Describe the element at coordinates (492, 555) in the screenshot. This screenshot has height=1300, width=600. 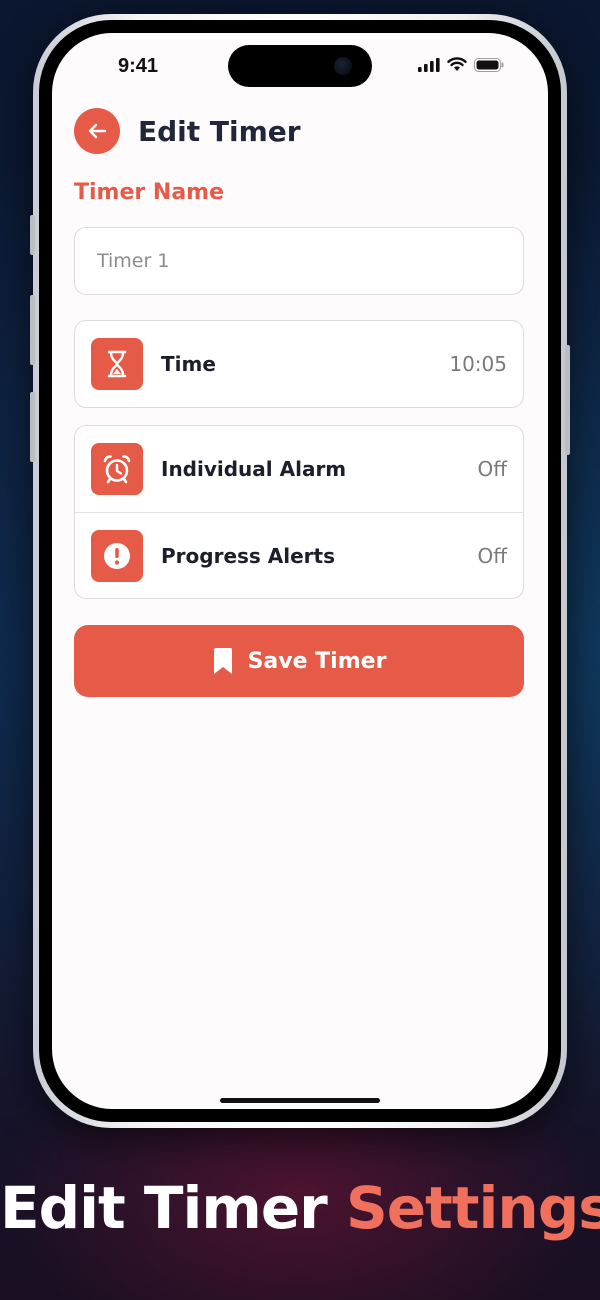
I see `progress-alerts-value: Off` at that location.